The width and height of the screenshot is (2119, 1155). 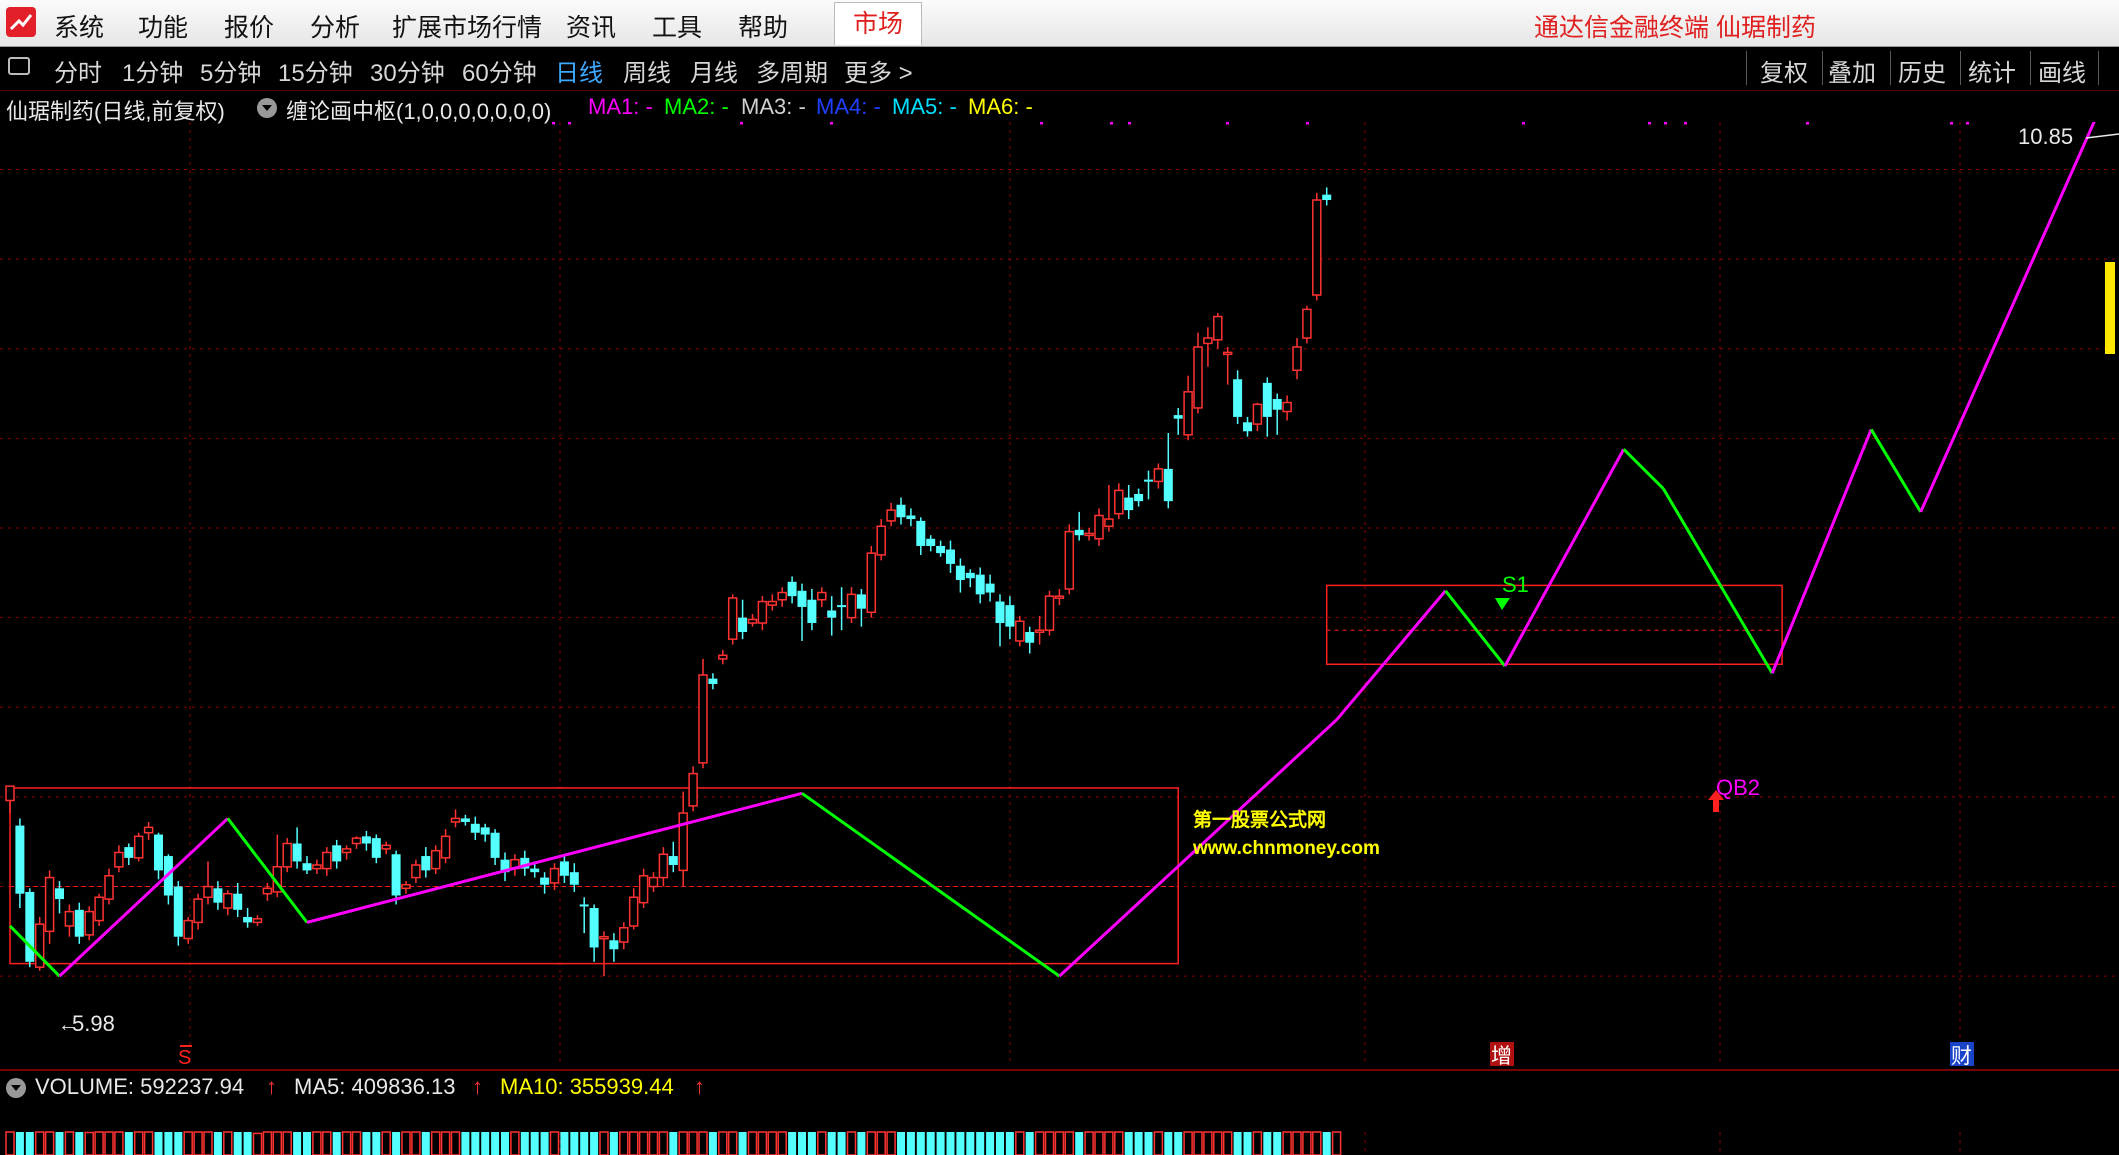 I want to click on period-weekly: 周线, so click(x=647, y=70).